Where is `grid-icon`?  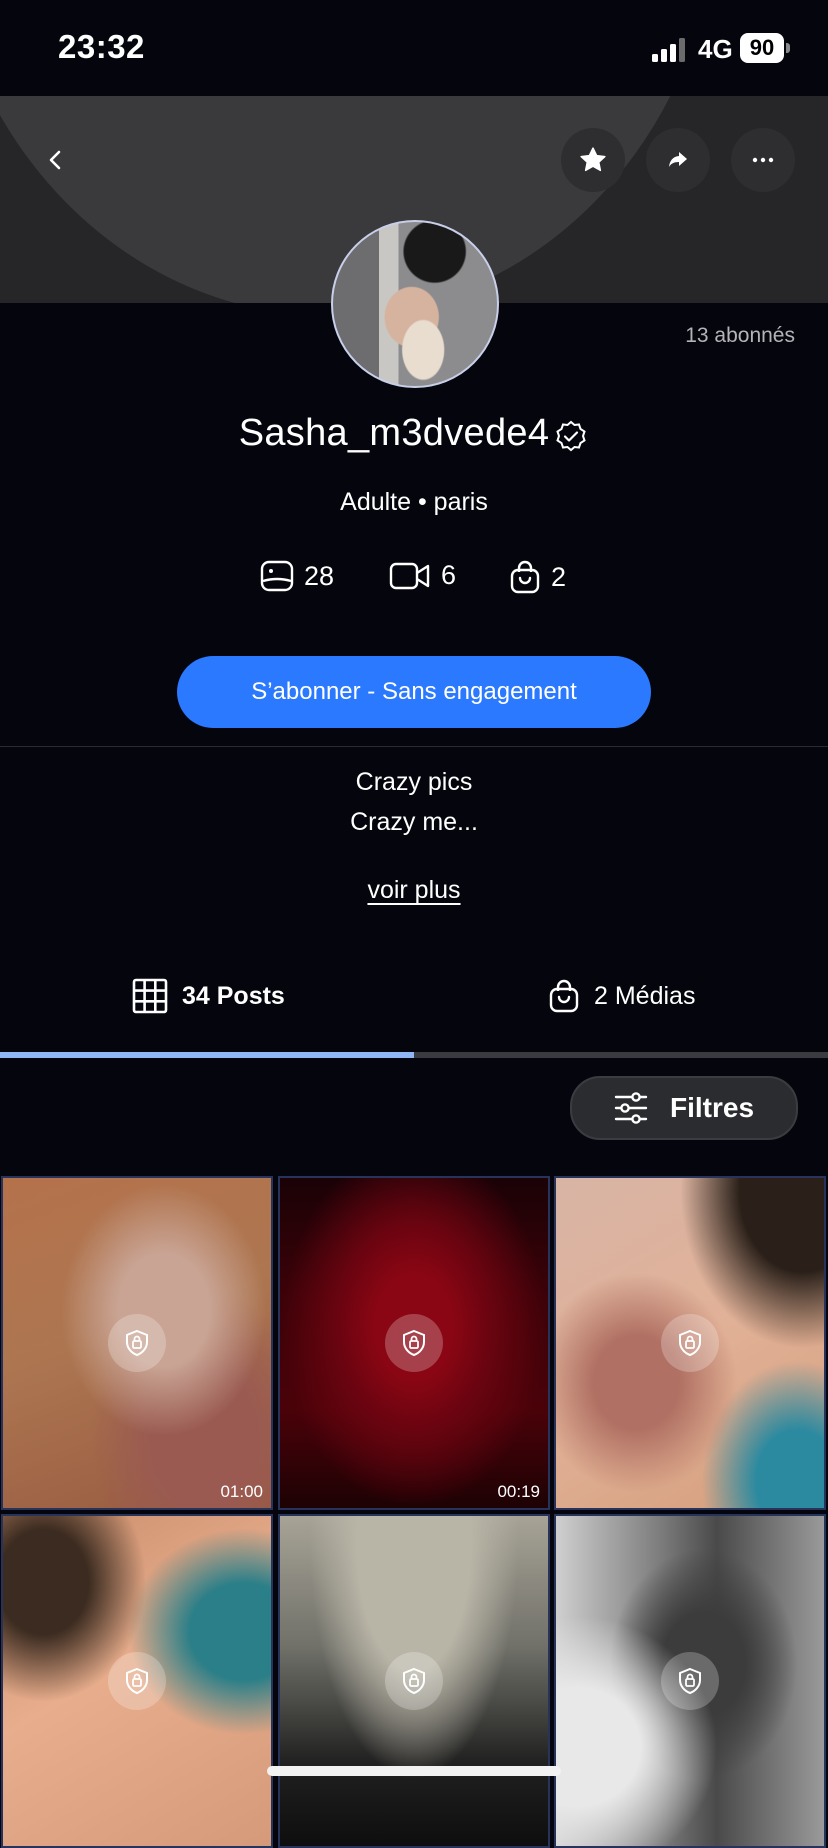
grid-icon is located at coordinates (150, 996).